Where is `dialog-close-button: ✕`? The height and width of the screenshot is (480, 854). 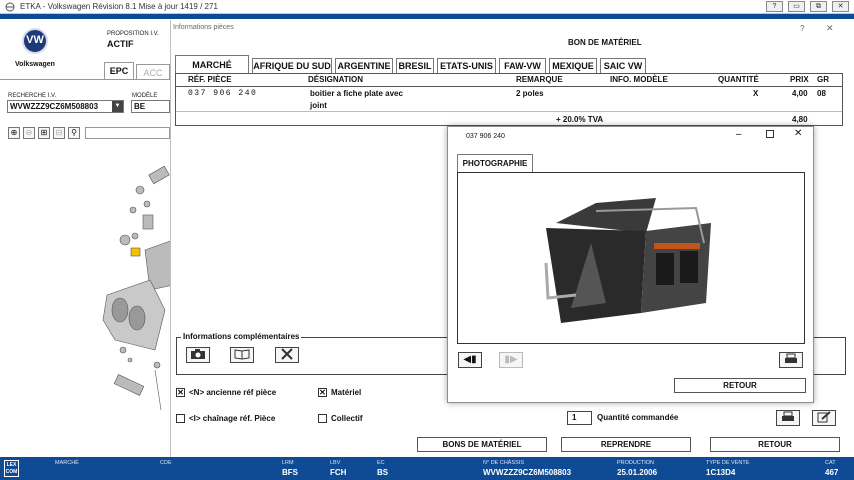 dialog-close-button: ✕ is located at coordinates (830, 28).